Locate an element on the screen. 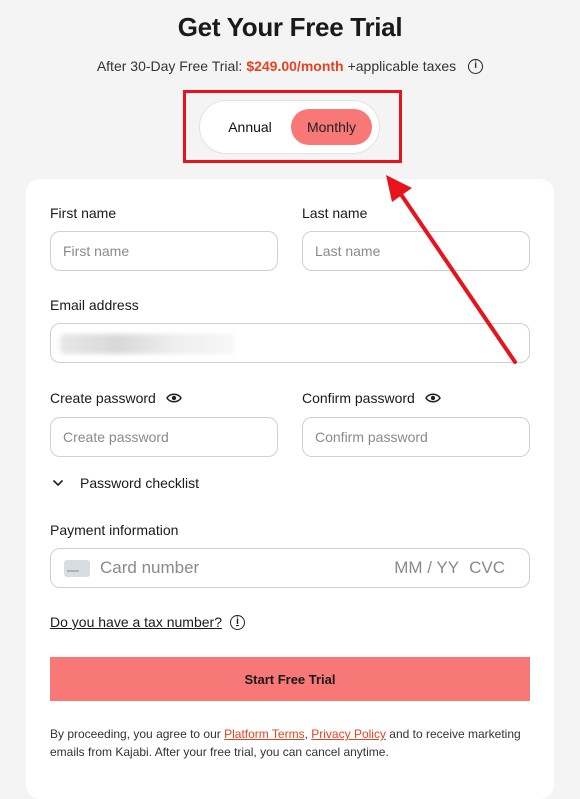 This screenshot has width=580, height=799. annotation-arrow is located at coordinates (451, 269).